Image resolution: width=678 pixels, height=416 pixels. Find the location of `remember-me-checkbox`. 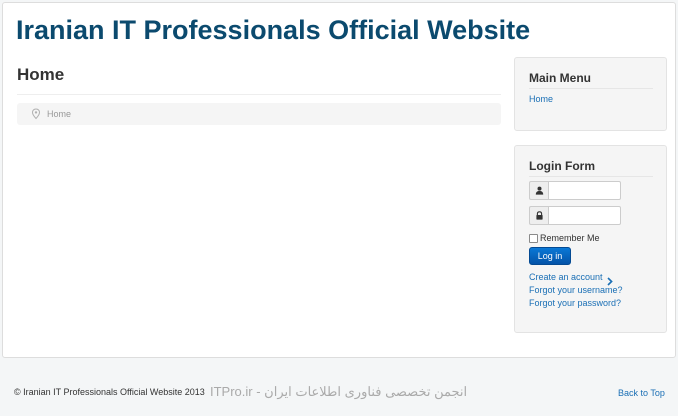

remember-me-checkbox is located at coordinates (533, 238).